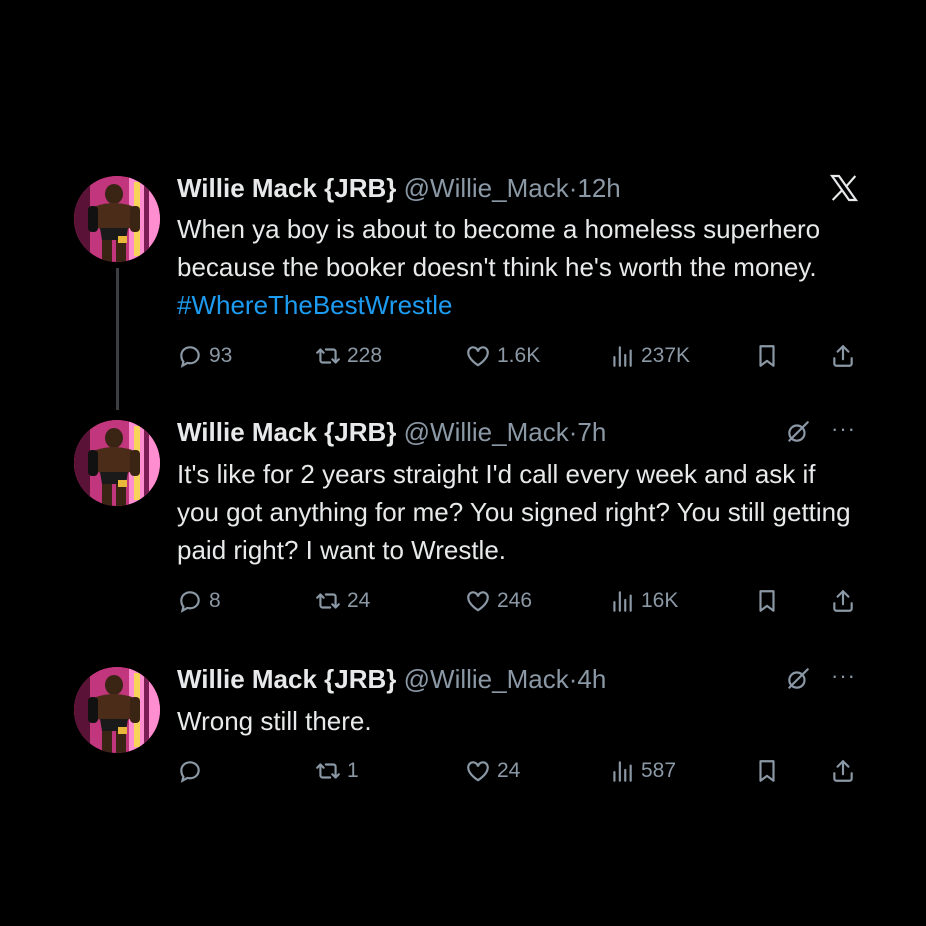 This screenshot has height=926, width=926. Describe the element at coordinates (274, 721) in the screenshot. I see `tweet-text: Wrong still there.` at that location.